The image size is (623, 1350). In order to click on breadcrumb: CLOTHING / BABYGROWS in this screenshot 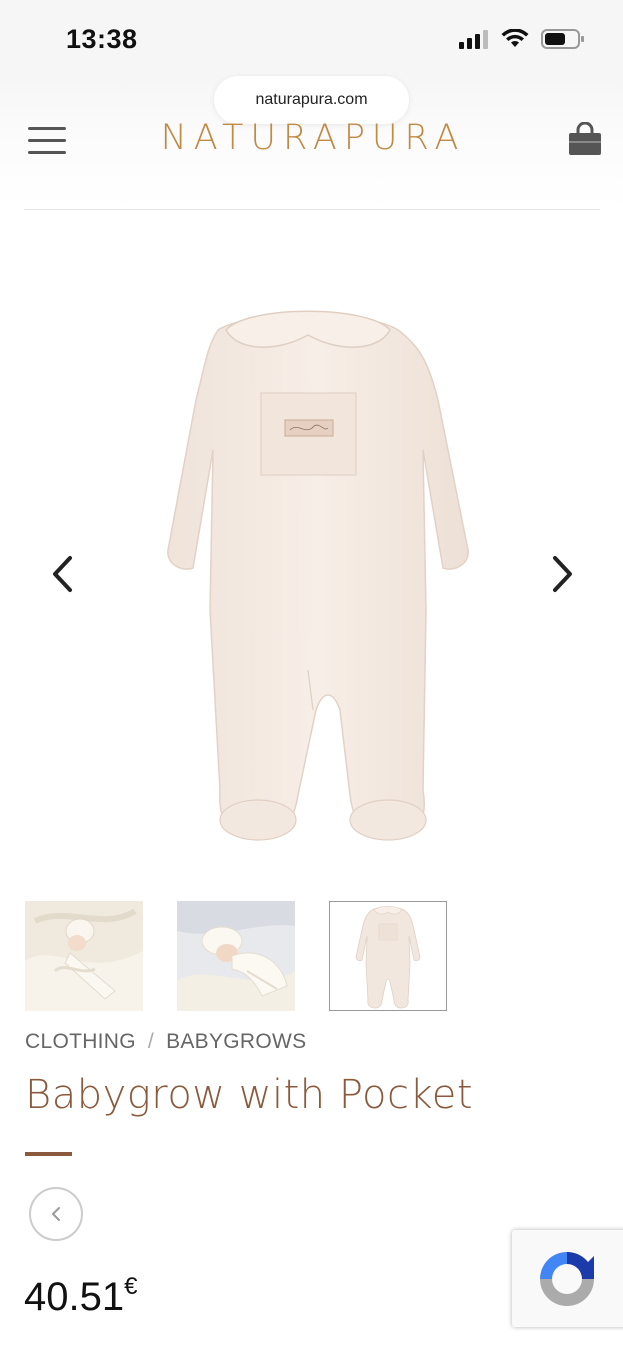, I will do `click(165, 1042)`.